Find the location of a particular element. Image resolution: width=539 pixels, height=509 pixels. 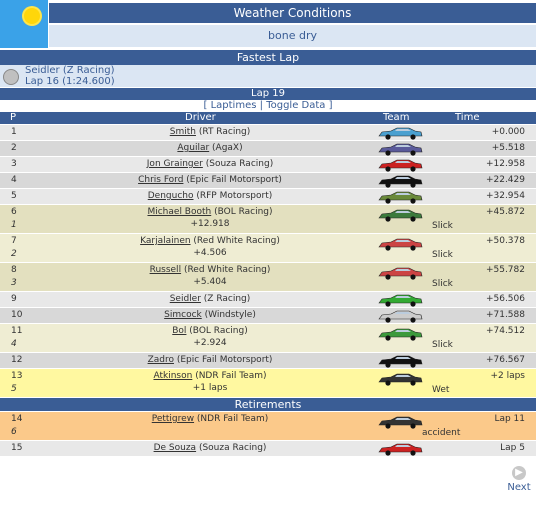

driver-link: Russell is located at coordinates (165, 270).